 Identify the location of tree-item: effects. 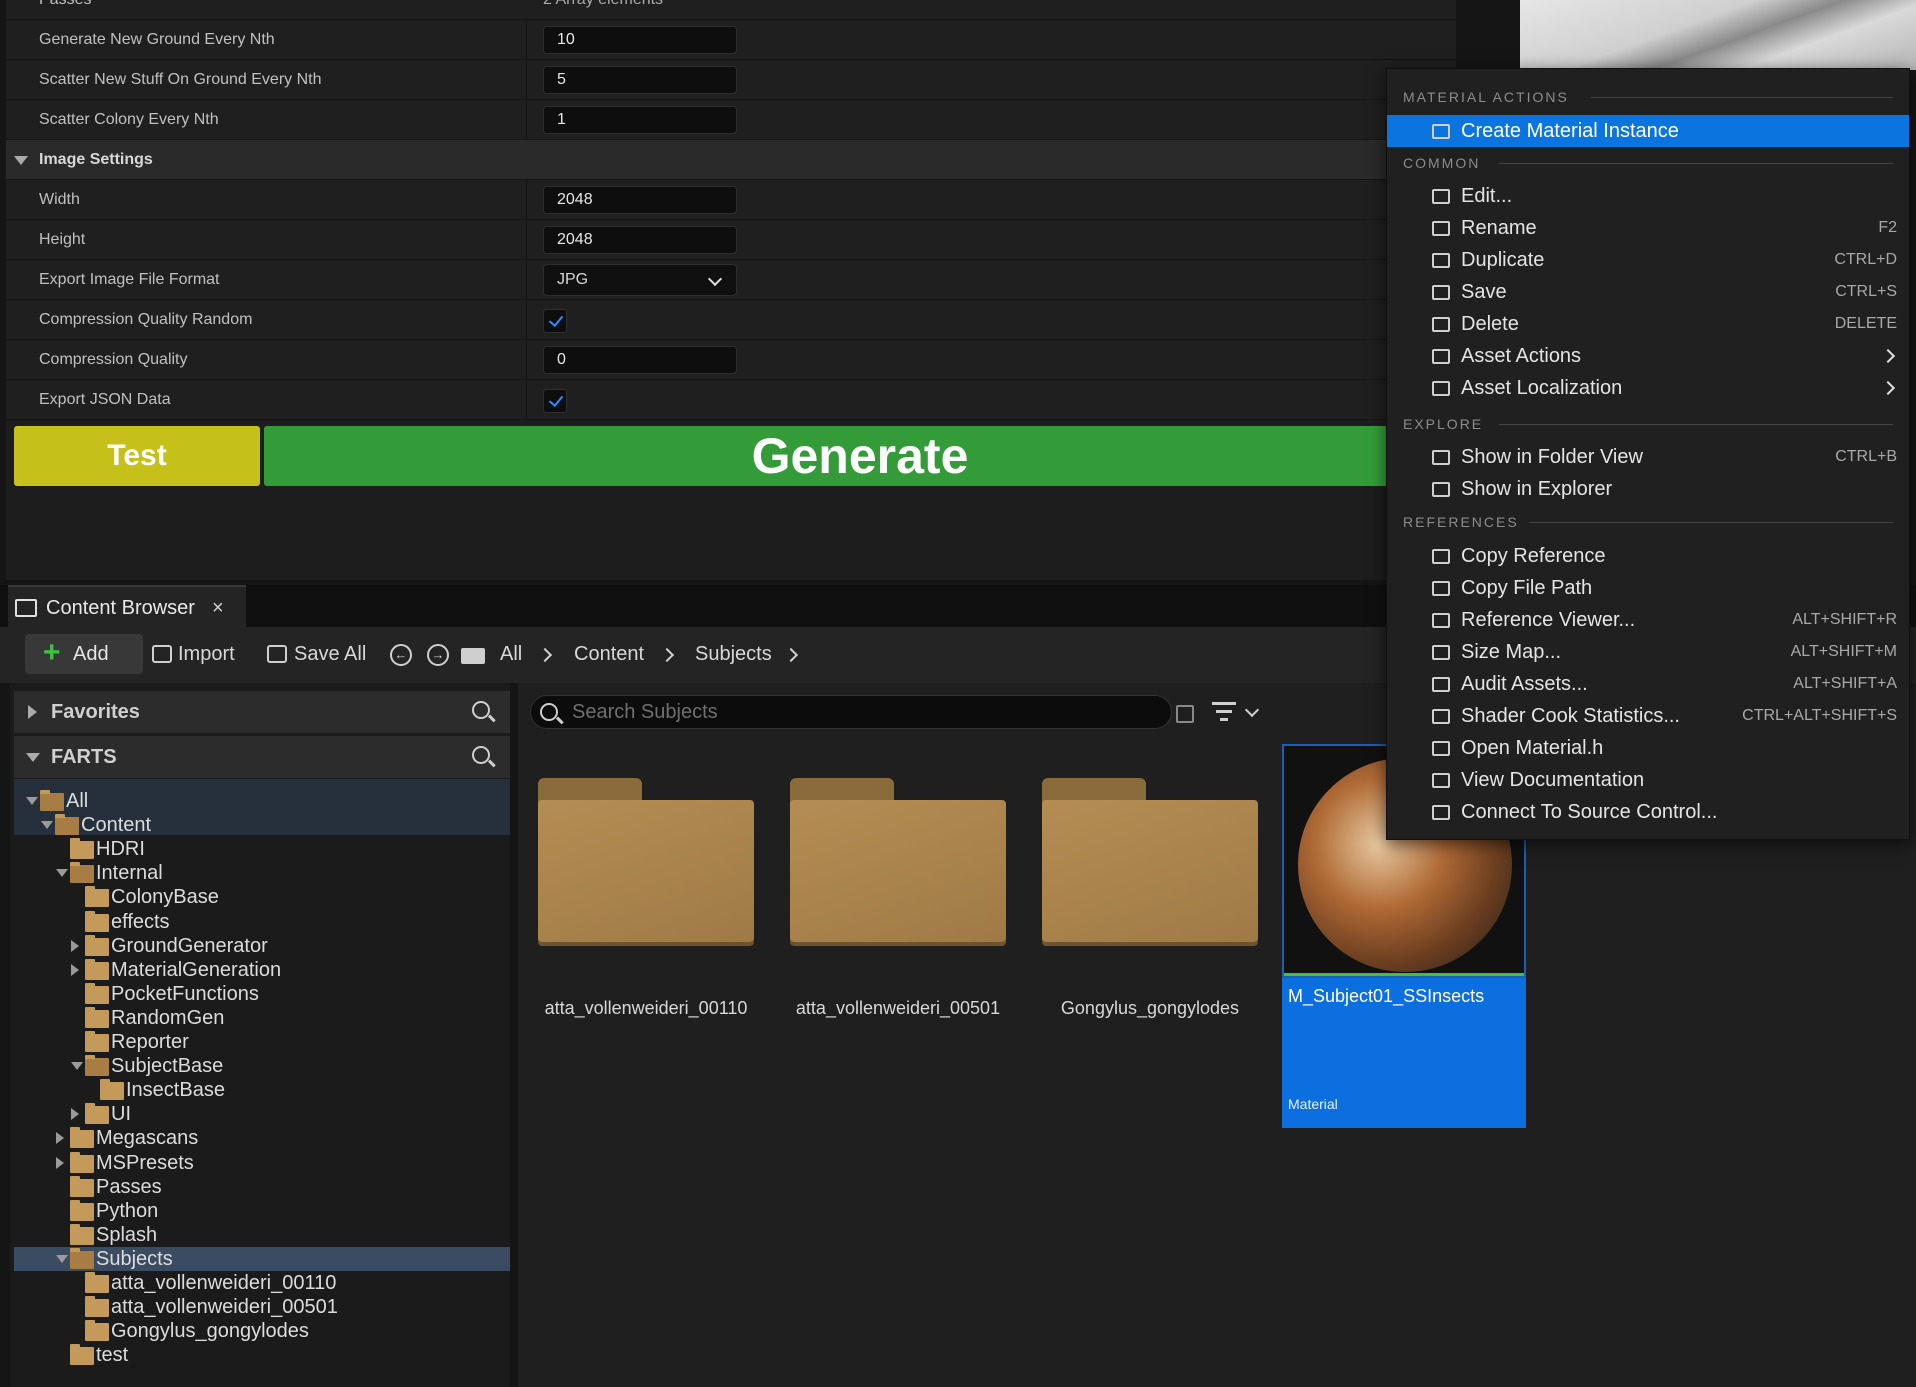
(262, 922).